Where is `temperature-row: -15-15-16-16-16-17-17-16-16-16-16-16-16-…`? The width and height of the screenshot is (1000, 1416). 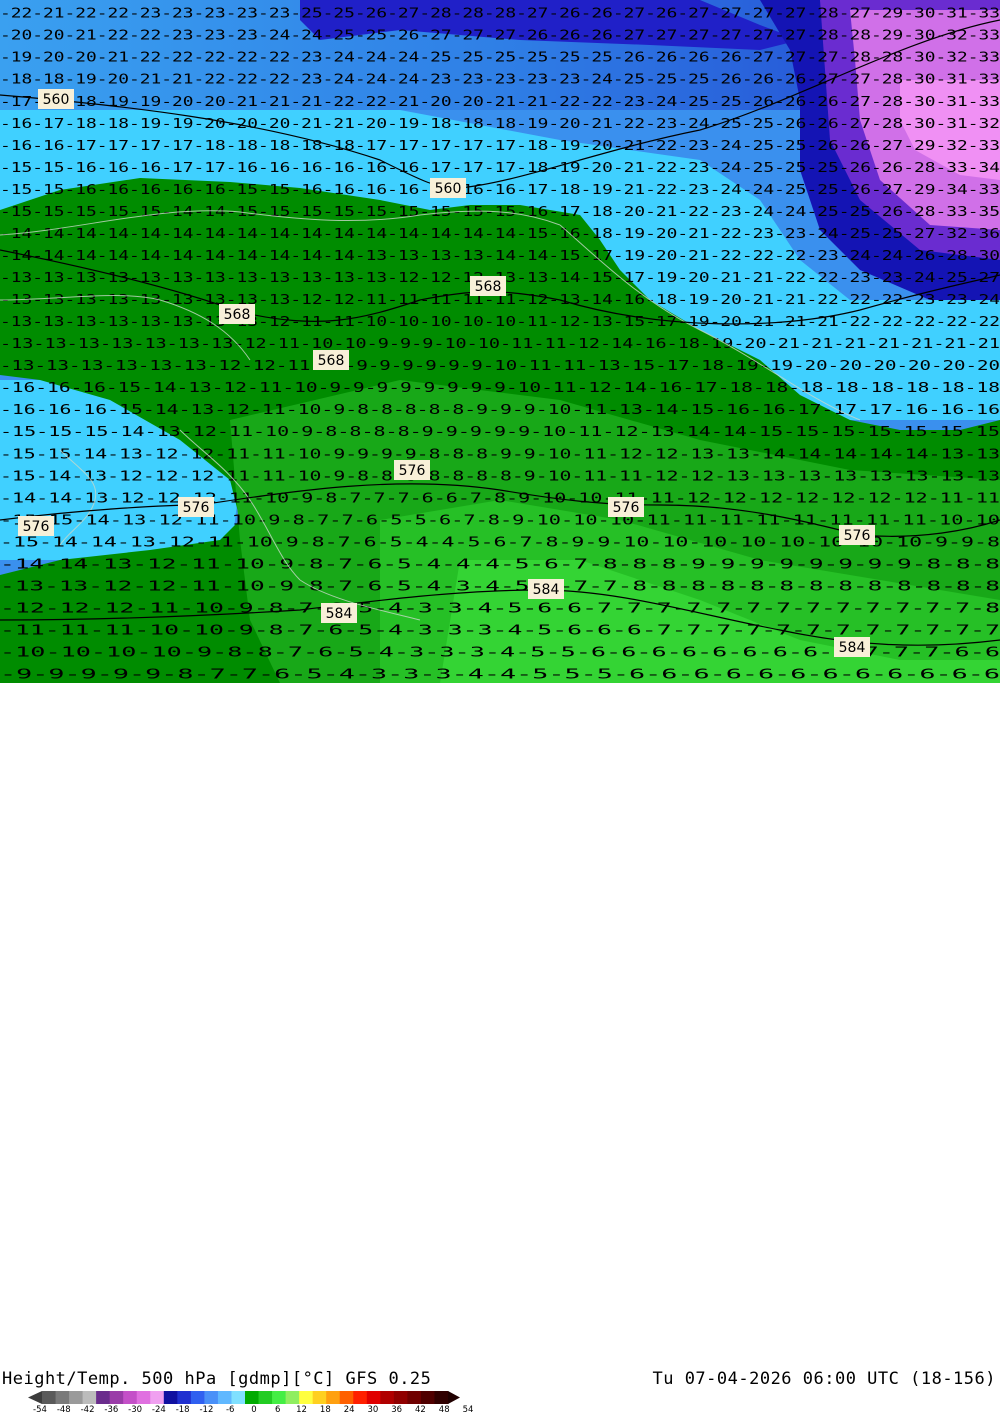
temperature-row: -15-15-16-16-16-17-17-16-16-16-16-16-16-… is located at coordinates (500, 168).